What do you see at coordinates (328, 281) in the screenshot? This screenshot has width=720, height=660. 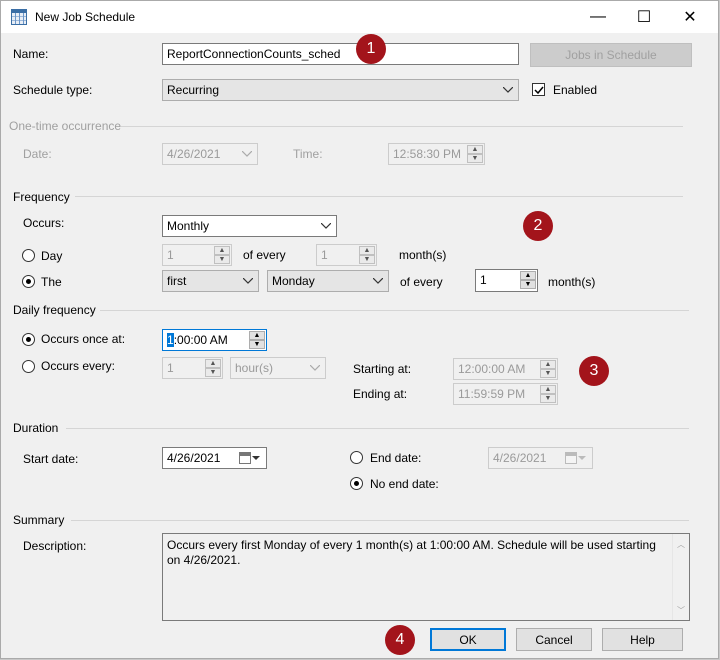 I see `weekday-select: Monday` at bounding box center [328, 281].